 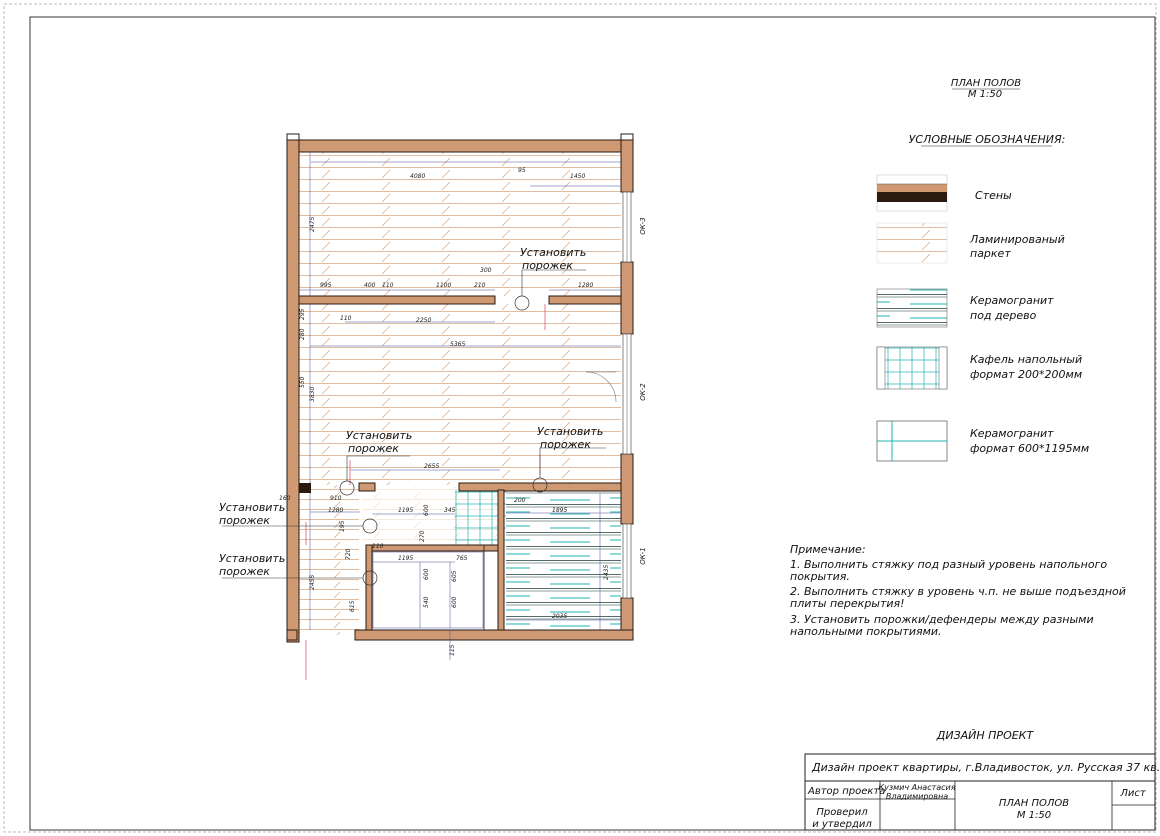 What do you see at coordinates (480, 285) in the screenshot?
I see `dim-label: 210` at bounding box center [480, 285].